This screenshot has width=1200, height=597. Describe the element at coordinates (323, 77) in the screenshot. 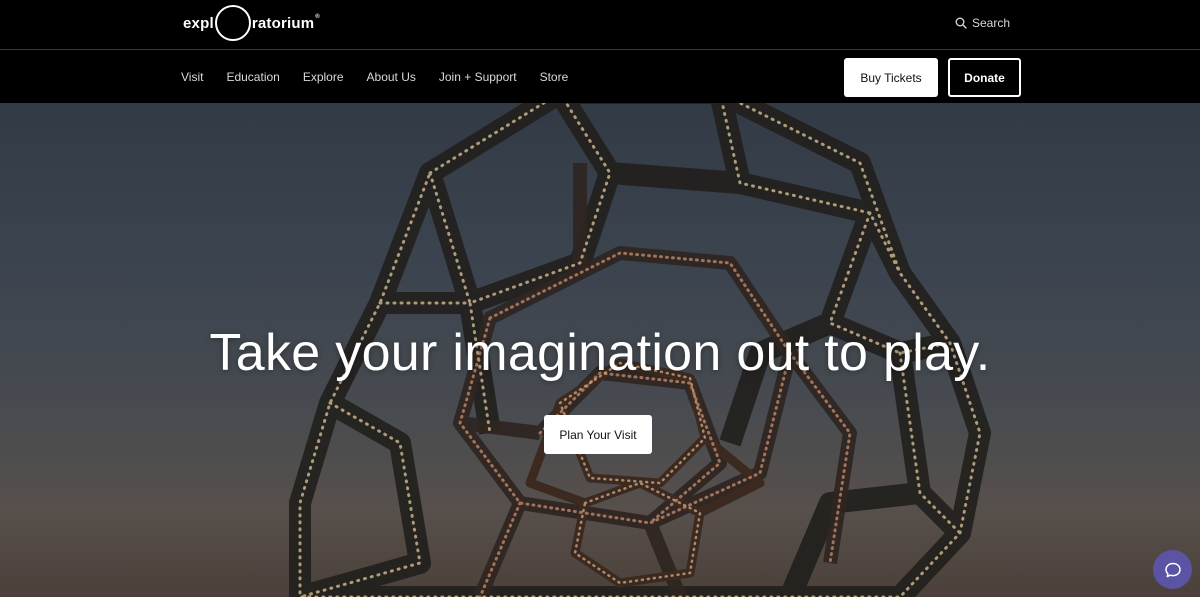

I see `nav-item-explore: Explore` at that location.